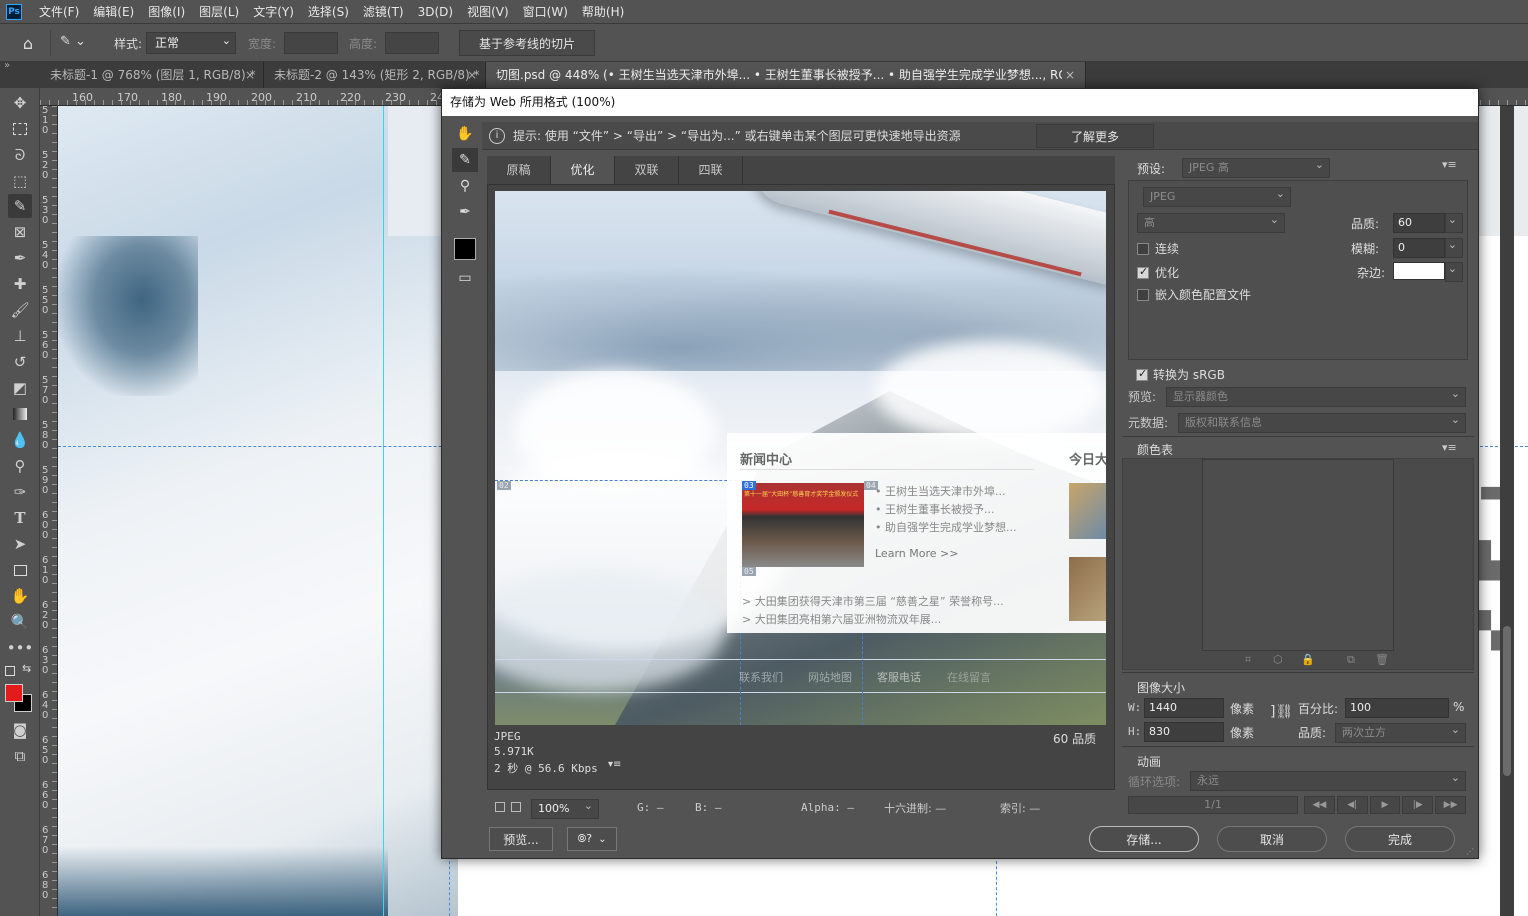  What do you see at coordinates (1328, 780) in the screenshot?
I see `loop-options-select: 永远` at bounding box center [1328, 780].